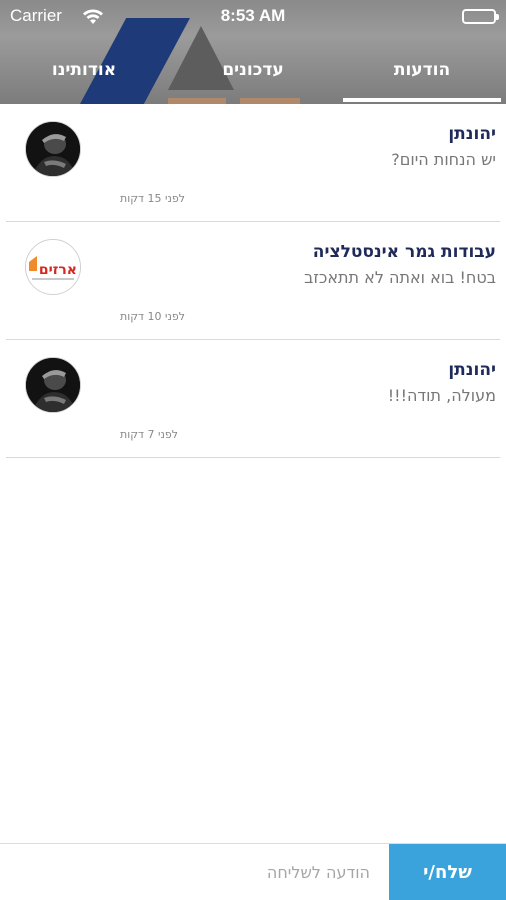 This screenshot has width=506, height=900. Describe the element at coordinates (153, 198) in the screenshot. I see `message-time: לפני 15 דקות` at that location.